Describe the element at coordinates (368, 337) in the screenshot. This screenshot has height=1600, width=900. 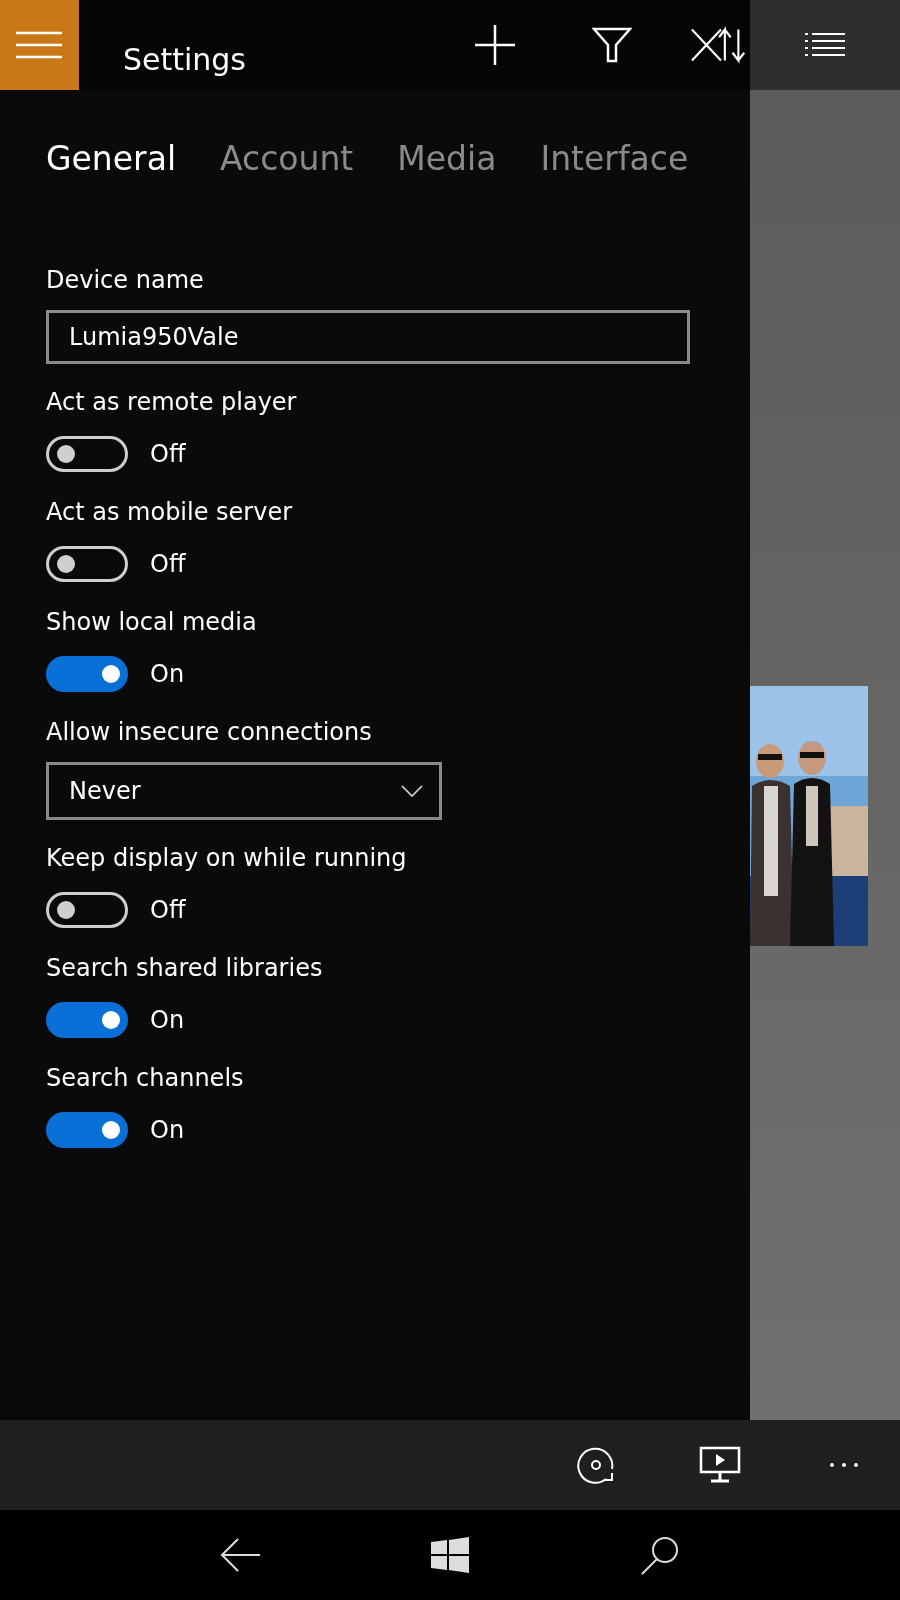
I see `device-name-field: Lumia950Vale` at that location.